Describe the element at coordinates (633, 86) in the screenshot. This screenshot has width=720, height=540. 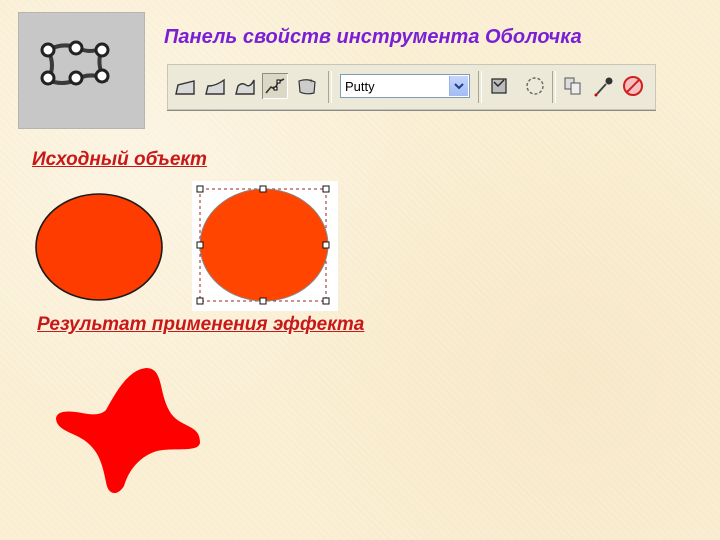
I see `clear-envelope-icon` at that location.